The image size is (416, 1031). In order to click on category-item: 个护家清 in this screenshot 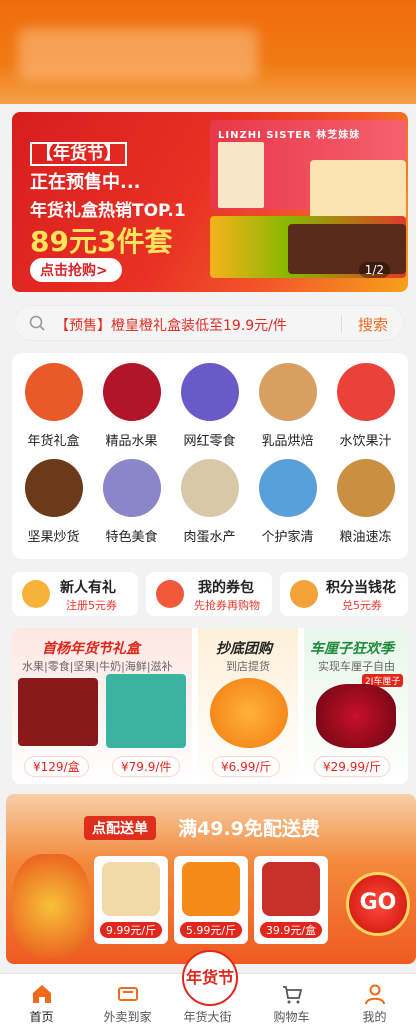, I will do `click(287, 502)`.